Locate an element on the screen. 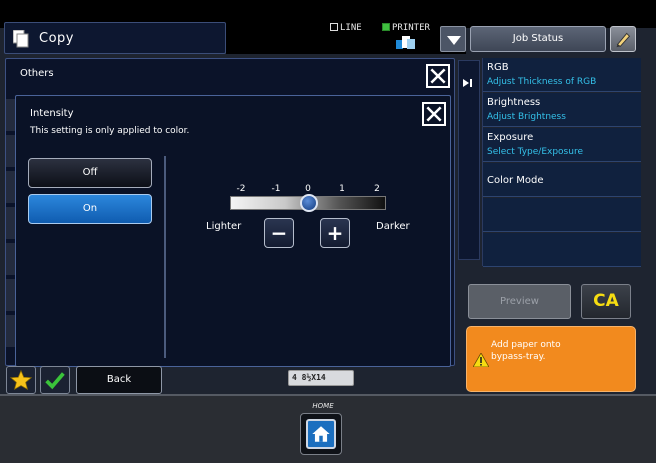 Image resolution: width=656 pixels, height=463 pixels. paper-size-indicator: 4 8½X14 is located at coordinates (321, 378).